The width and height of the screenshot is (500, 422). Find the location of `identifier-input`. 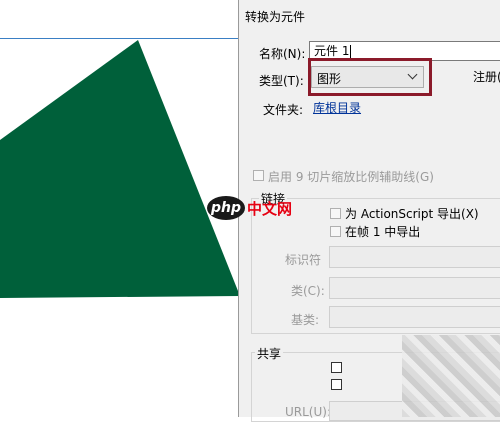

identifier-input is located at coordinates (414, 257).